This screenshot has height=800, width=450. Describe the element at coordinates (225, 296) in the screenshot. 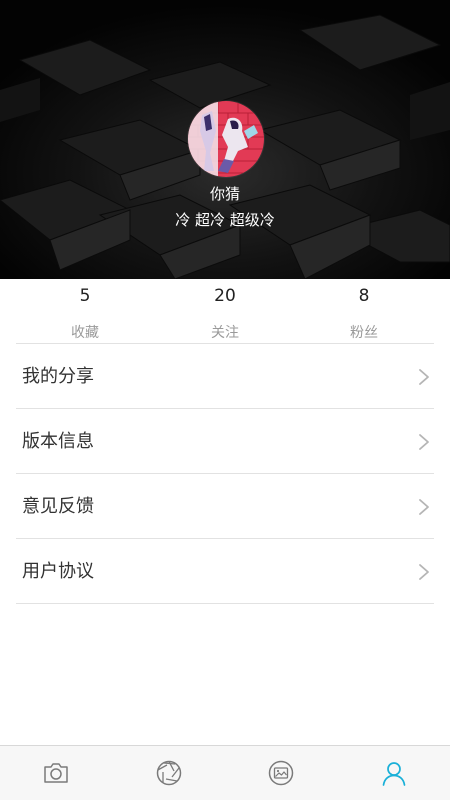

I see `stat-value: 20` at that location.